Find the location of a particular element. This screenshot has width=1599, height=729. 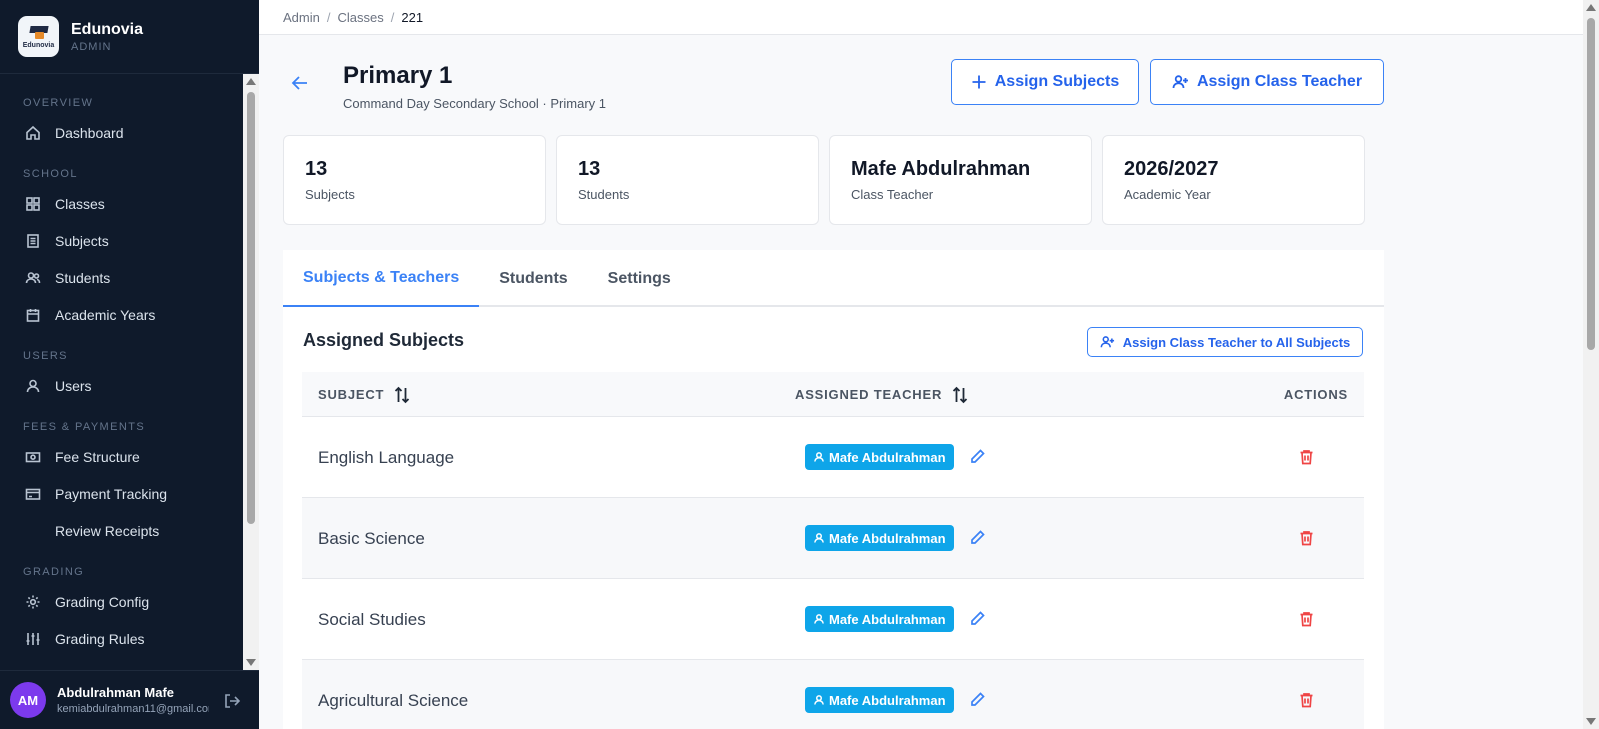

breadcrumb-classes: Classes is located at coordinates (360, 17).